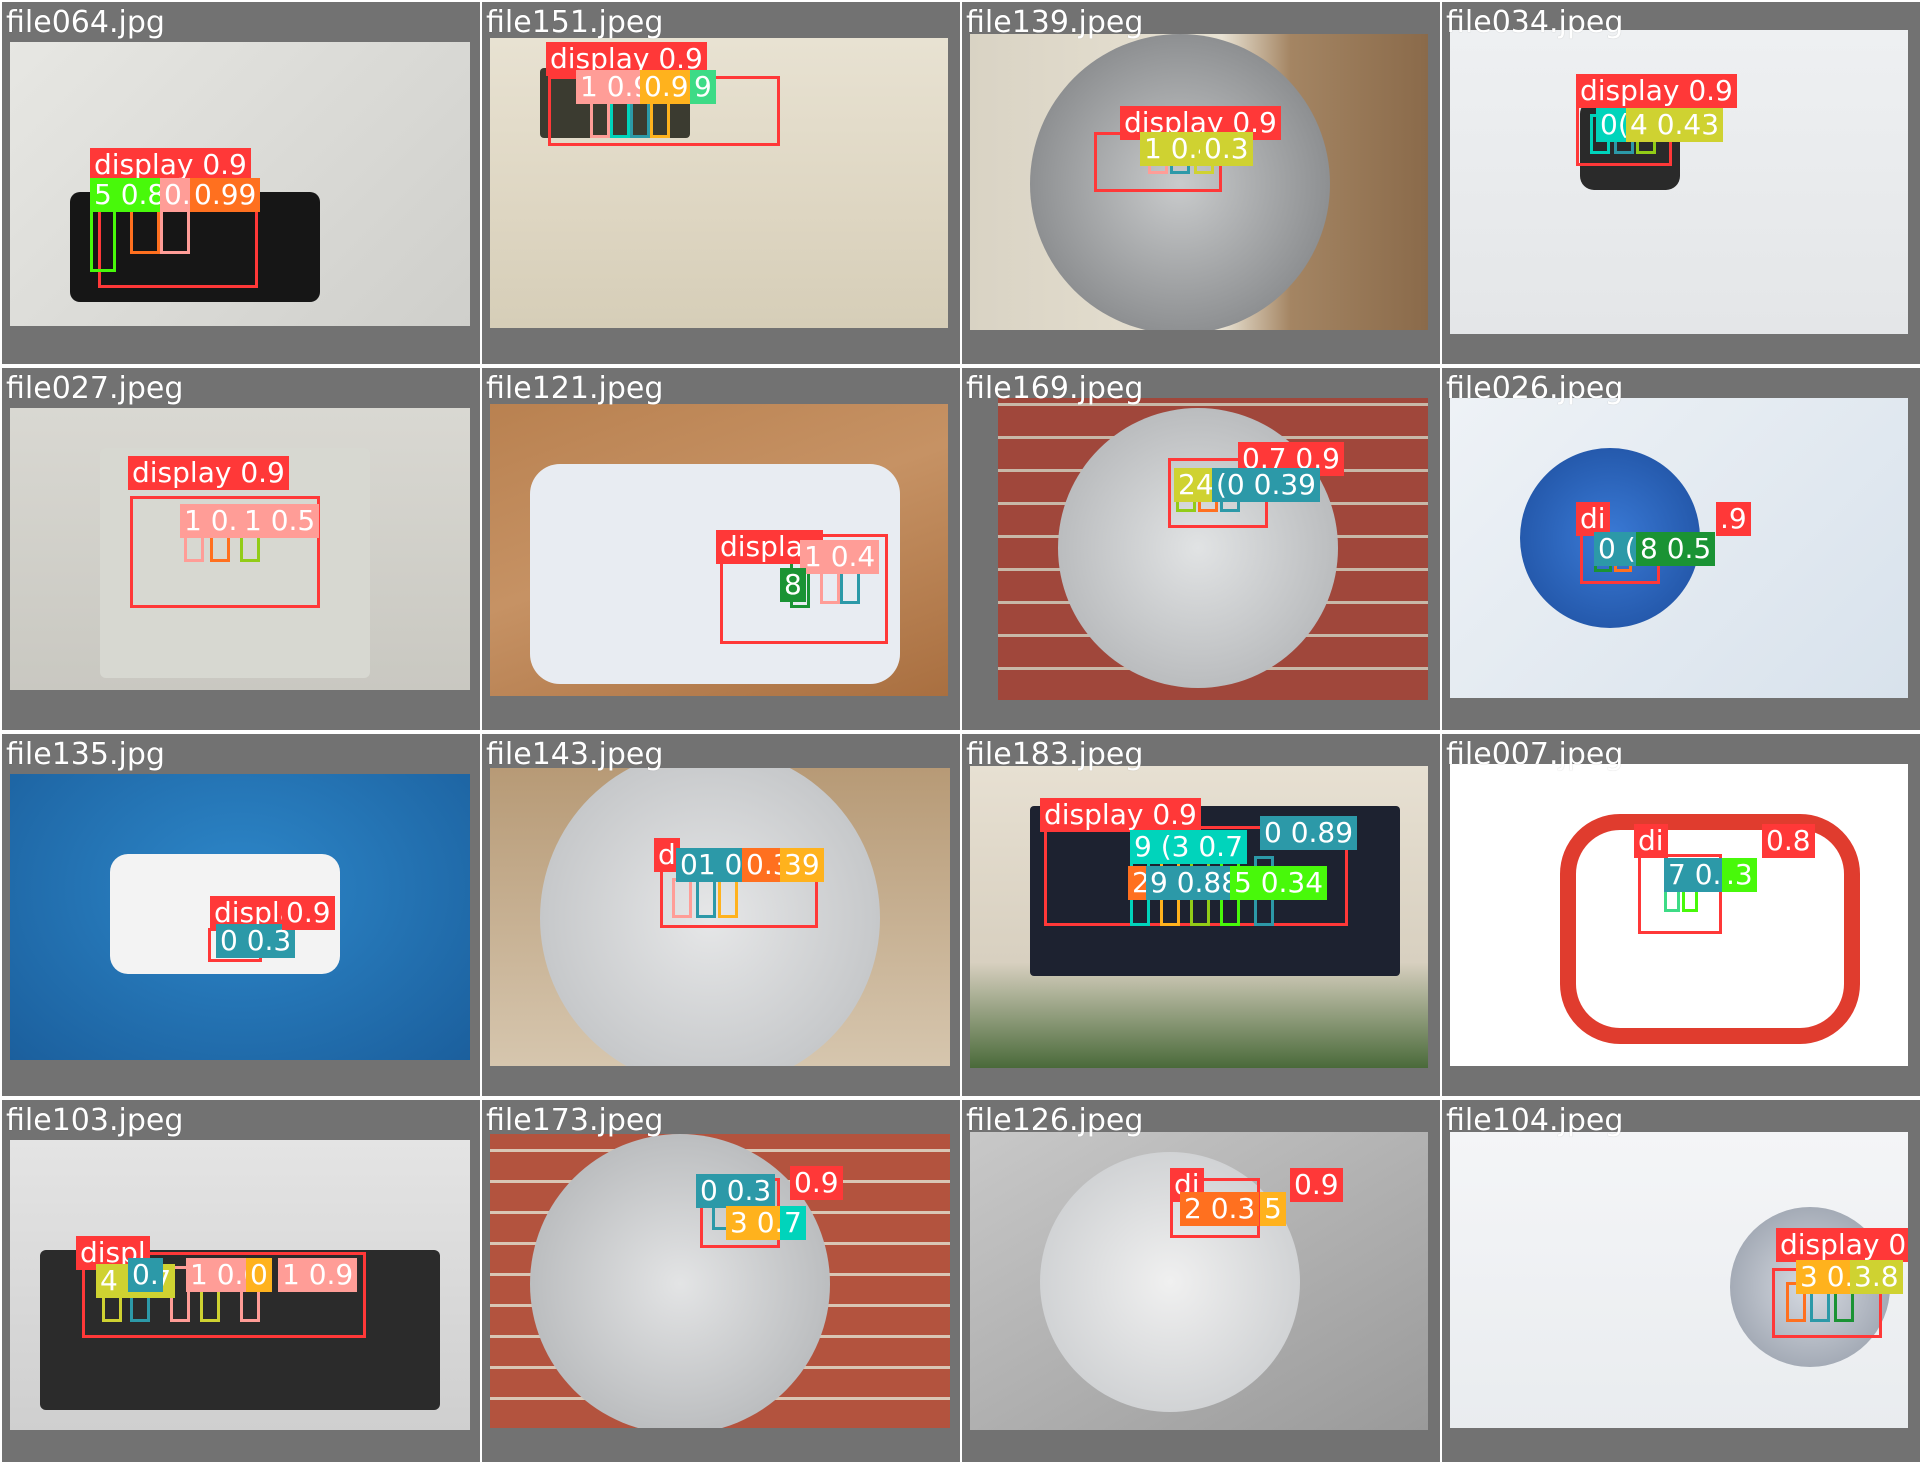  What do you see at coordinates (1213, 549) in the screenshot?
I see `tile-image: 0.7 0.9 24 (0 0.39` at bounding box center [1213, 549].